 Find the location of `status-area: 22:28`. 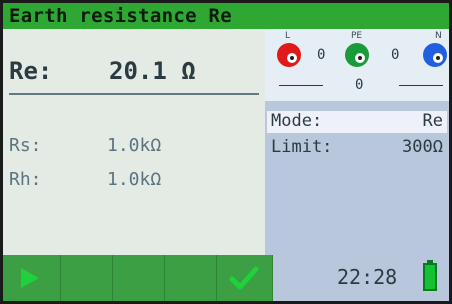

status-area: 22:28 is located at coordinates (361, 278).